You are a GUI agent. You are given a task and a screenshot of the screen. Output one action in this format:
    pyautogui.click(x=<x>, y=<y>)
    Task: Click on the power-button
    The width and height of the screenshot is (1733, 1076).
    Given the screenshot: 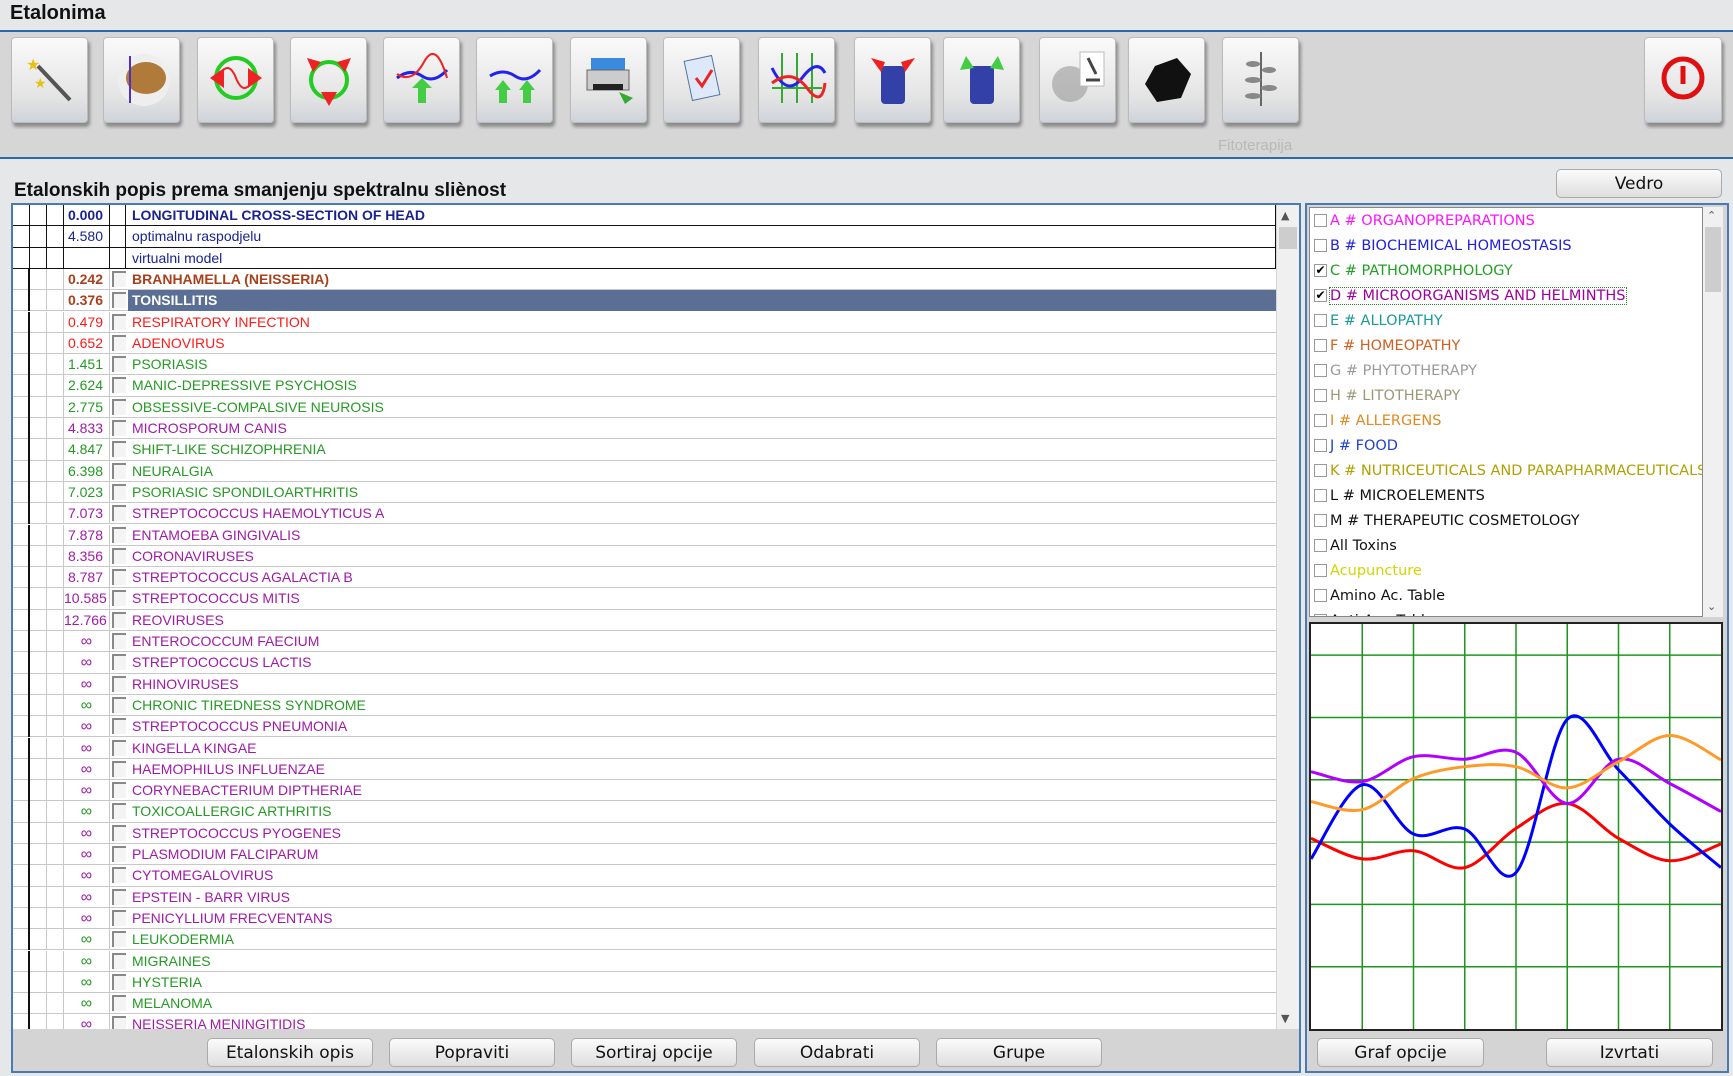 What is the action you would take?
    pyautogui.click(x=1683, y=80)
    